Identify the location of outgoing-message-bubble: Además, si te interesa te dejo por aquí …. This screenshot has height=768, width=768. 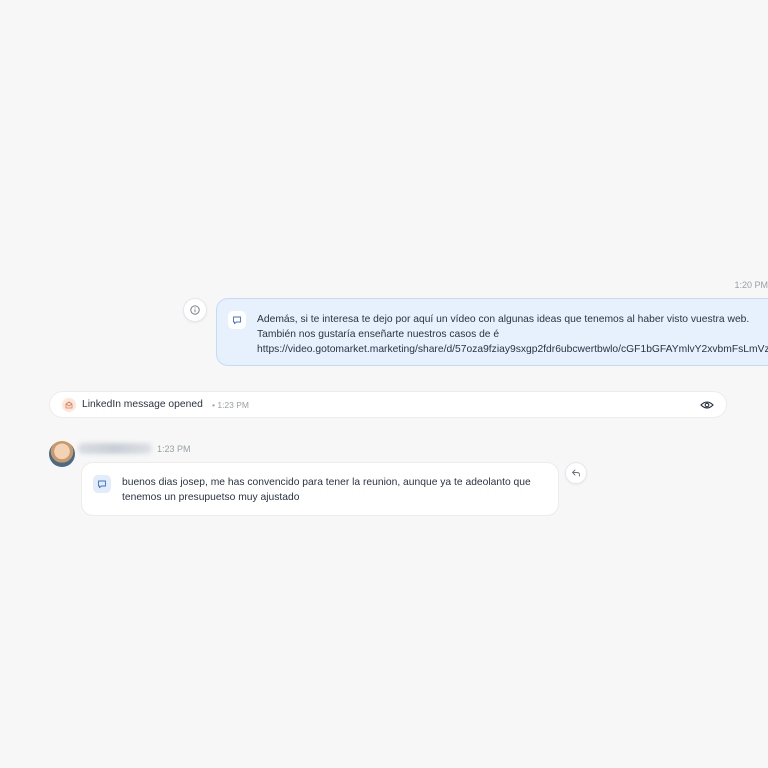
(492, 332).